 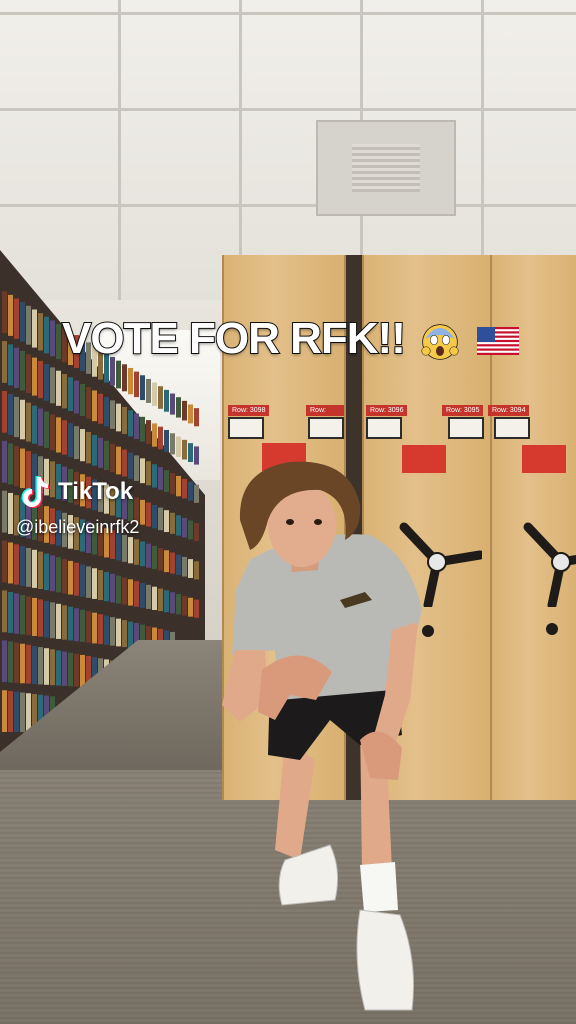 I want to click on tiktok-brand-text: TikTok, so click(x=96, y=491).